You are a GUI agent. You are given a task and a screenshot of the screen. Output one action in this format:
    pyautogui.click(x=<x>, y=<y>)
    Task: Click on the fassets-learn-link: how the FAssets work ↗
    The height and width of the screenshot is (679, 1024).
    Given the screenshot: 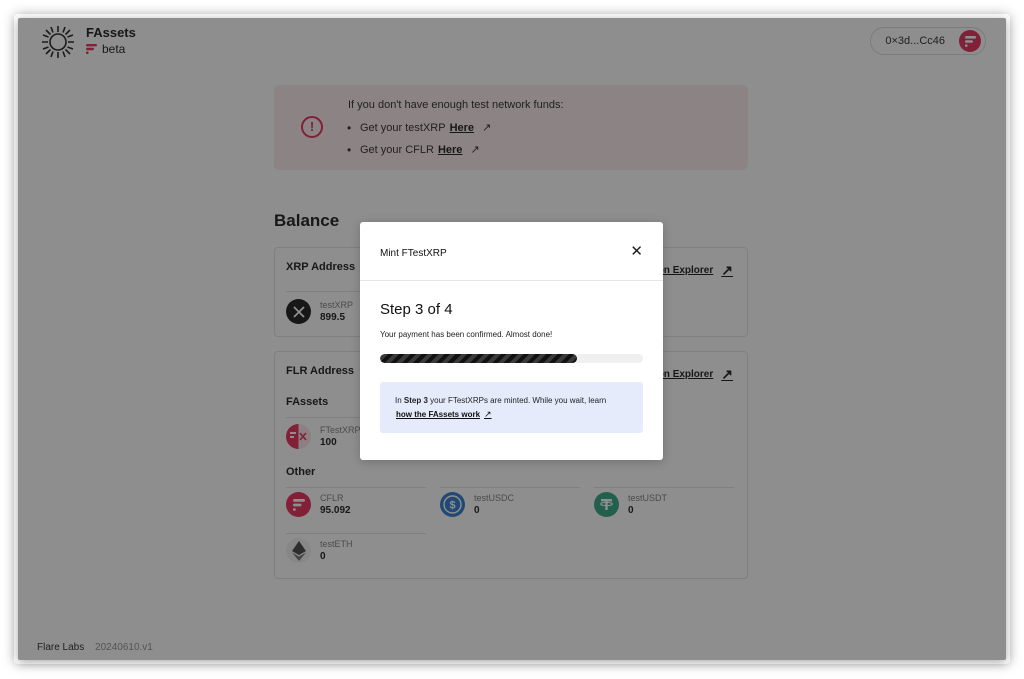 What is the action you would take?
    pyautogui.click(x=444, y=414)
    